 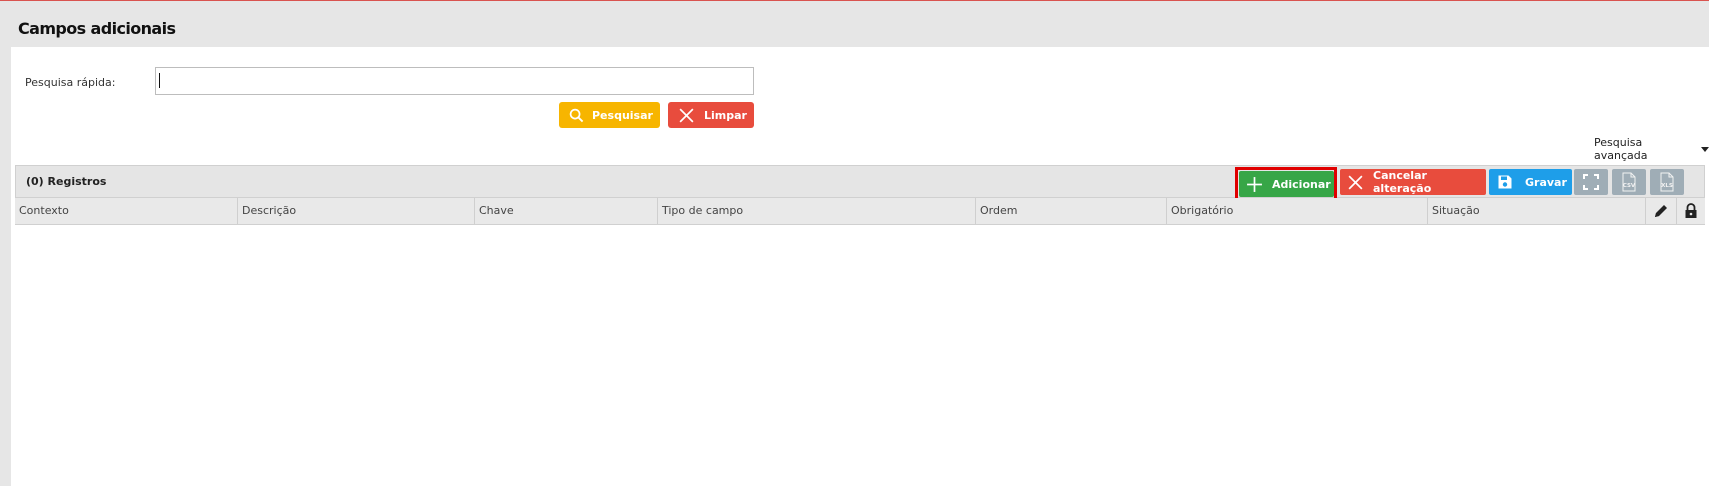 What do you see at coordinates (356, 211) in the screenshot?
I see `column-header-descricao: Descrição` at bounding box center [356, 211].